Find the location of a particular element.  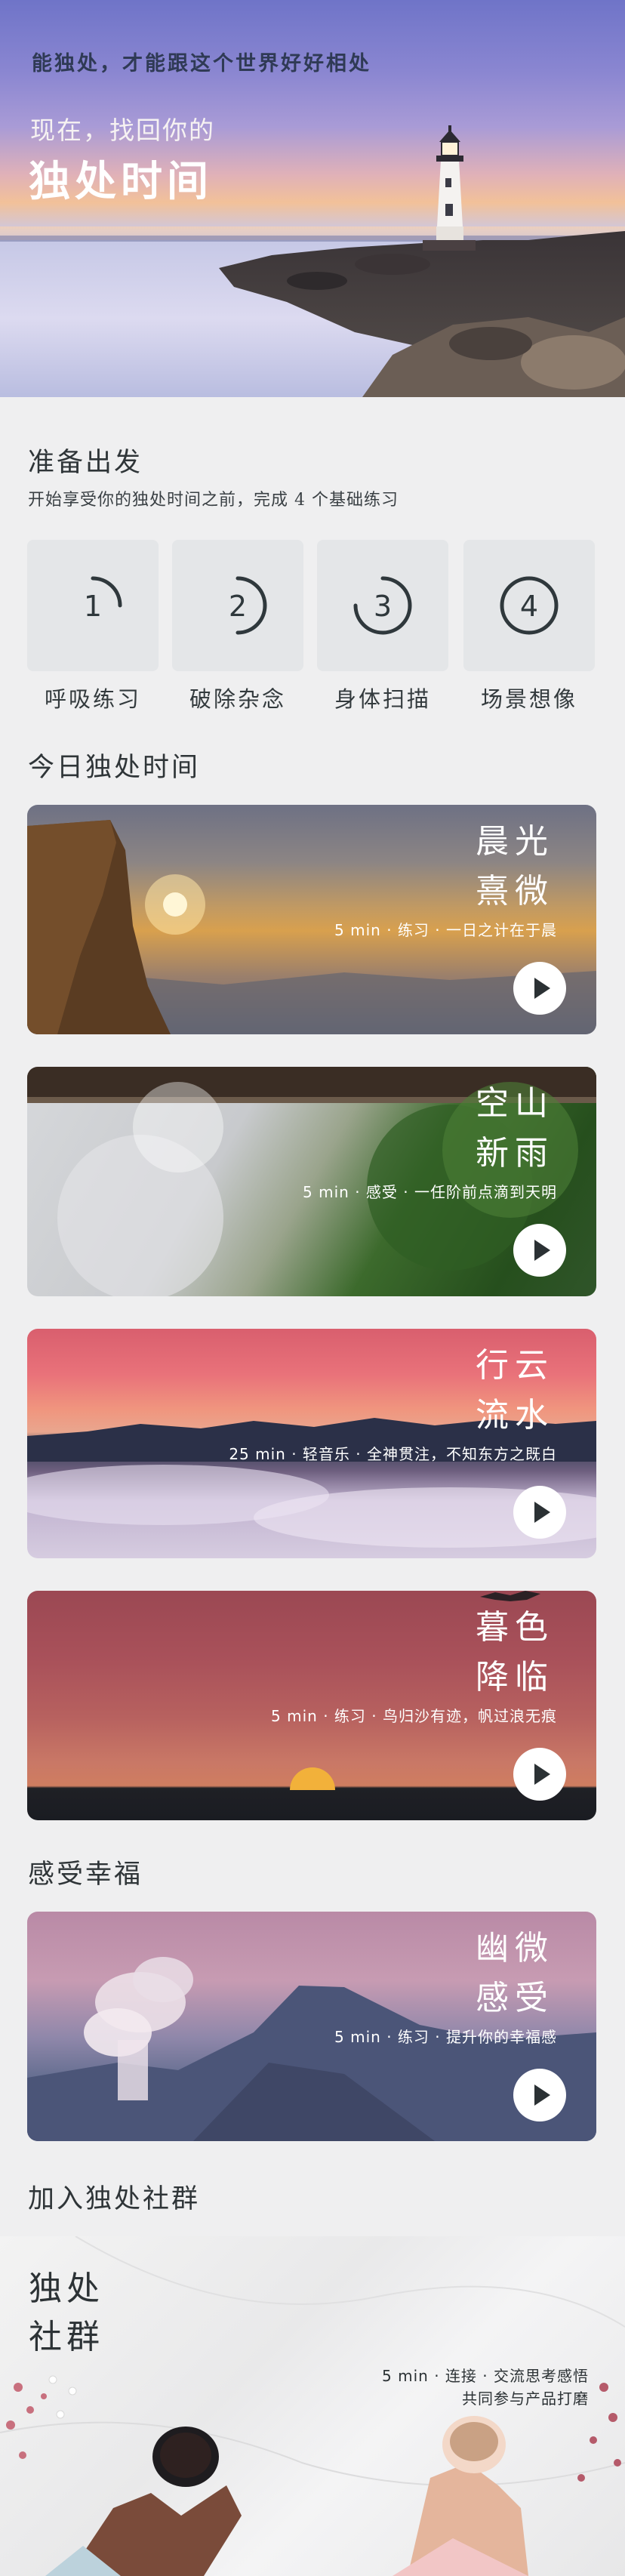

card-floating-clouds: 行云 流水 25 min · 轻音乐 · 全神贯注，不知东方之既白 is located at coordinates (311, 1443).